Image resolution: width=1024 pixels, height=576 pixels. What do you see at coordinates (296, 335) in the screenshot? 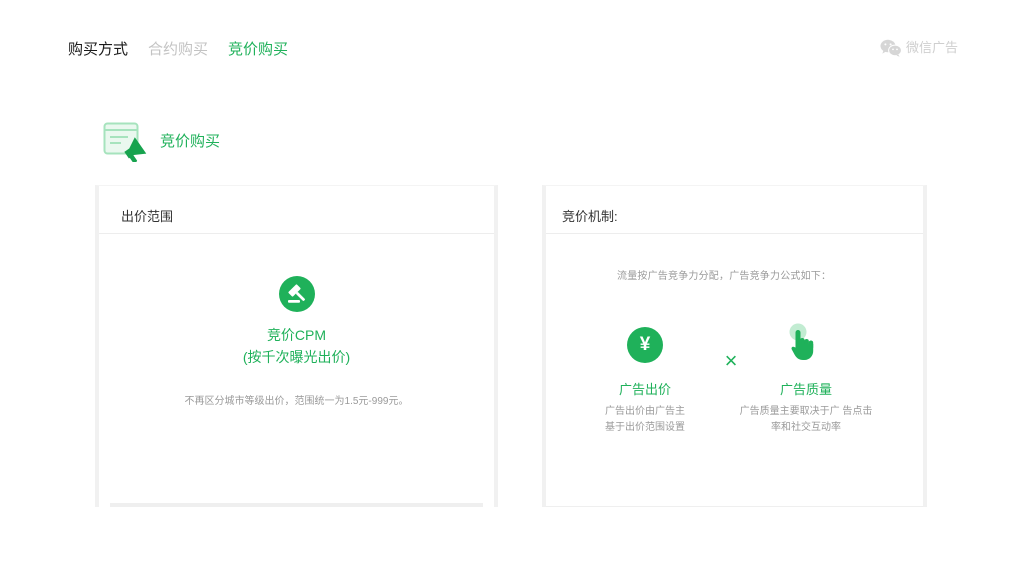
I see `bid-type-headline: 竞价CPM` at bounding box center [296, 335].